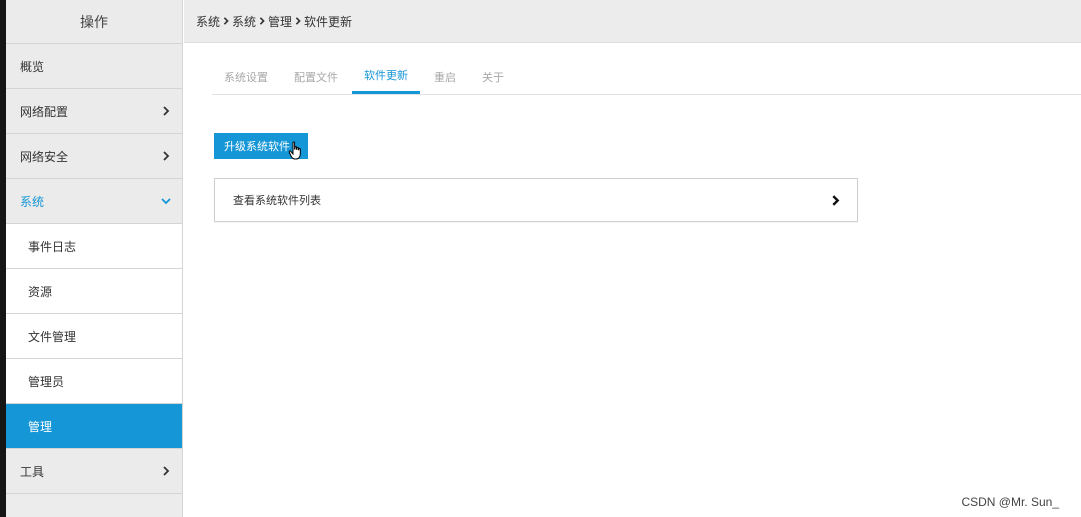  I want to click on sidebar-item-overview: 概览, so click(94, 66).